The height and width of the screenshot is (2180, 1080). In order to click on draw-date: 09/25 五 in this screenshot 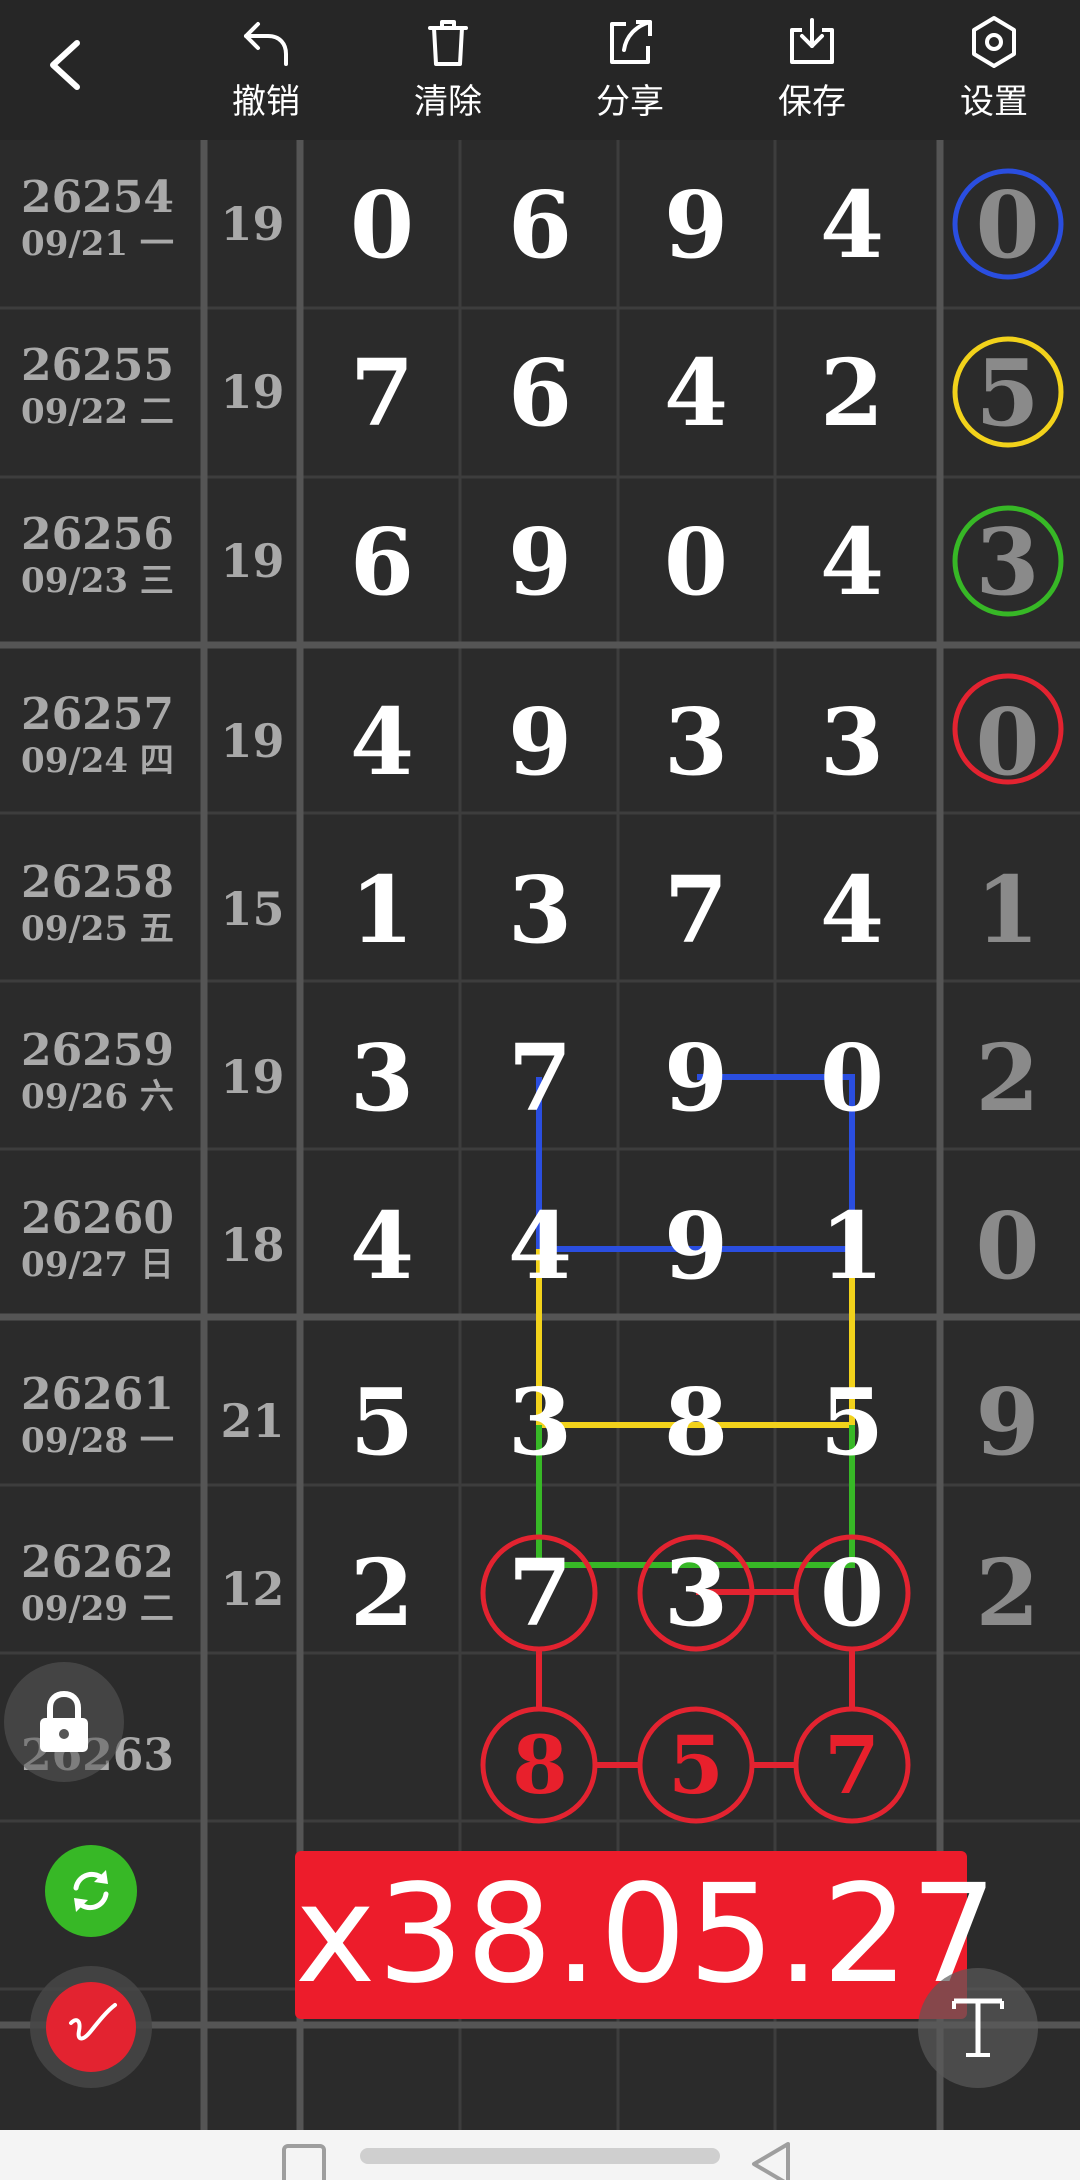, I will do `click(97, 929)`.